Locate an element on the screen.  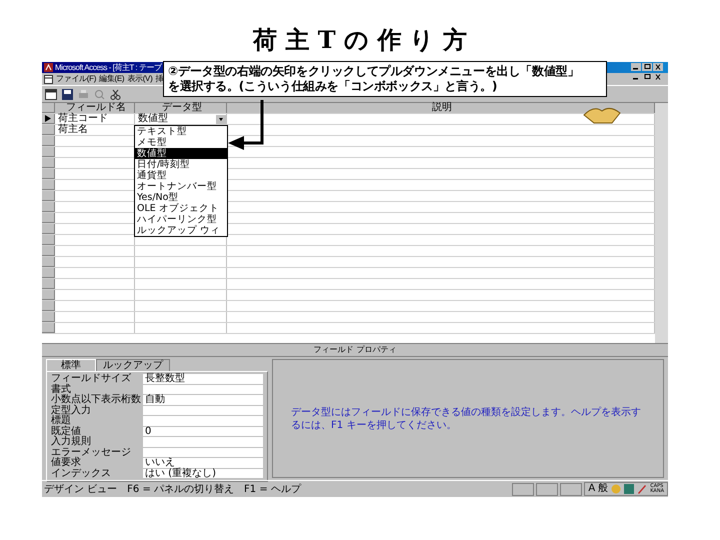
row-selector is located at coordinates (48, 119).